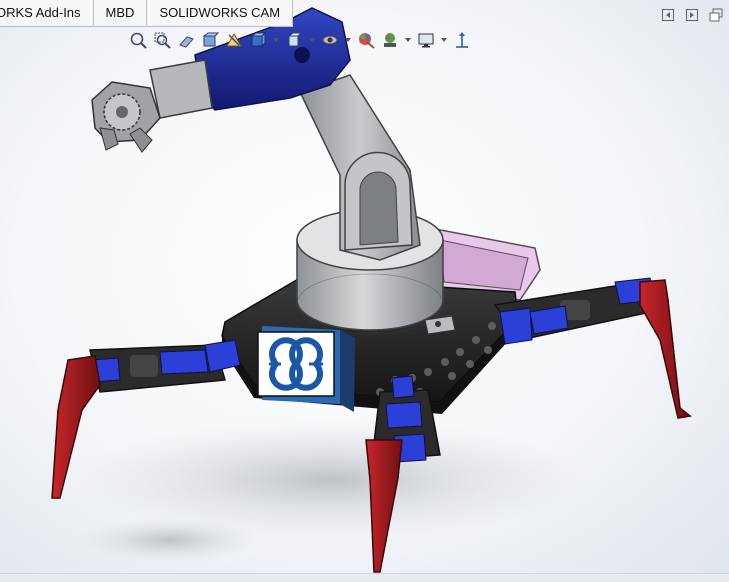  Describe the element at coordinates (296, 364) in the screenshot. I see `arduino-logo` at that location.